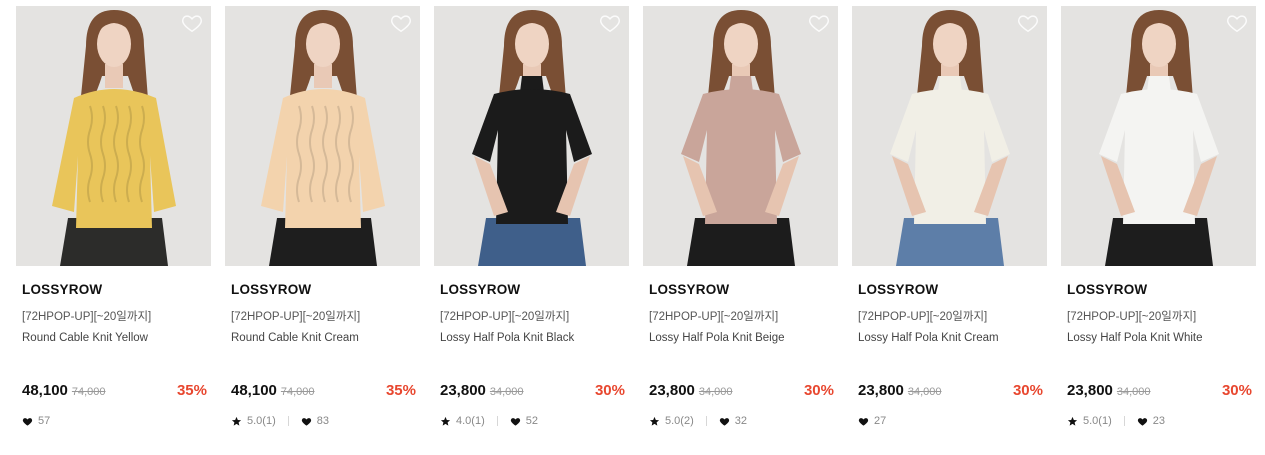 This screenshot has width=1265, height=455. I want to click on product-name: Lossy Half Pola Knit Beige, so click(717, 338).